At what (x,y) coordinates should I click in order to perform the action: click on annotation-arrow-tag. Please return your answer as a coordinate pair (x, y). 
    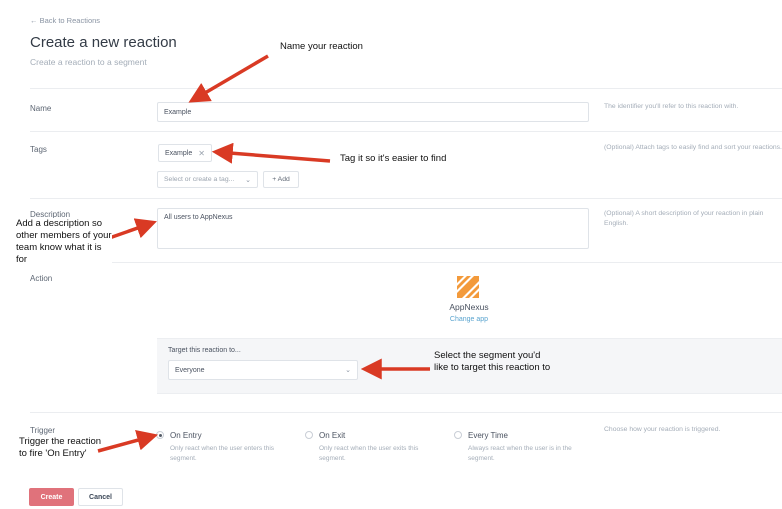
    Looking at the image, I should click on (271, 153).